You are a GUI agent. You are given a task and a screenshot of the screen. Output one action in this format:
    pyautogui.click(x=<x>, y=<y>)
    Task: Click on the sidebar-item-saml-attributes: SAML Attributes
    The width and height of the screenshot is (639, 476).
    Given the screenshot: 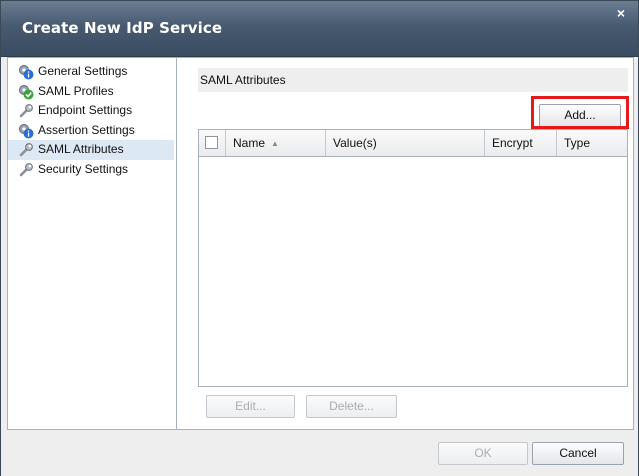 What is the action you would take?
    pyautogui.click(x=91, y=150)
    